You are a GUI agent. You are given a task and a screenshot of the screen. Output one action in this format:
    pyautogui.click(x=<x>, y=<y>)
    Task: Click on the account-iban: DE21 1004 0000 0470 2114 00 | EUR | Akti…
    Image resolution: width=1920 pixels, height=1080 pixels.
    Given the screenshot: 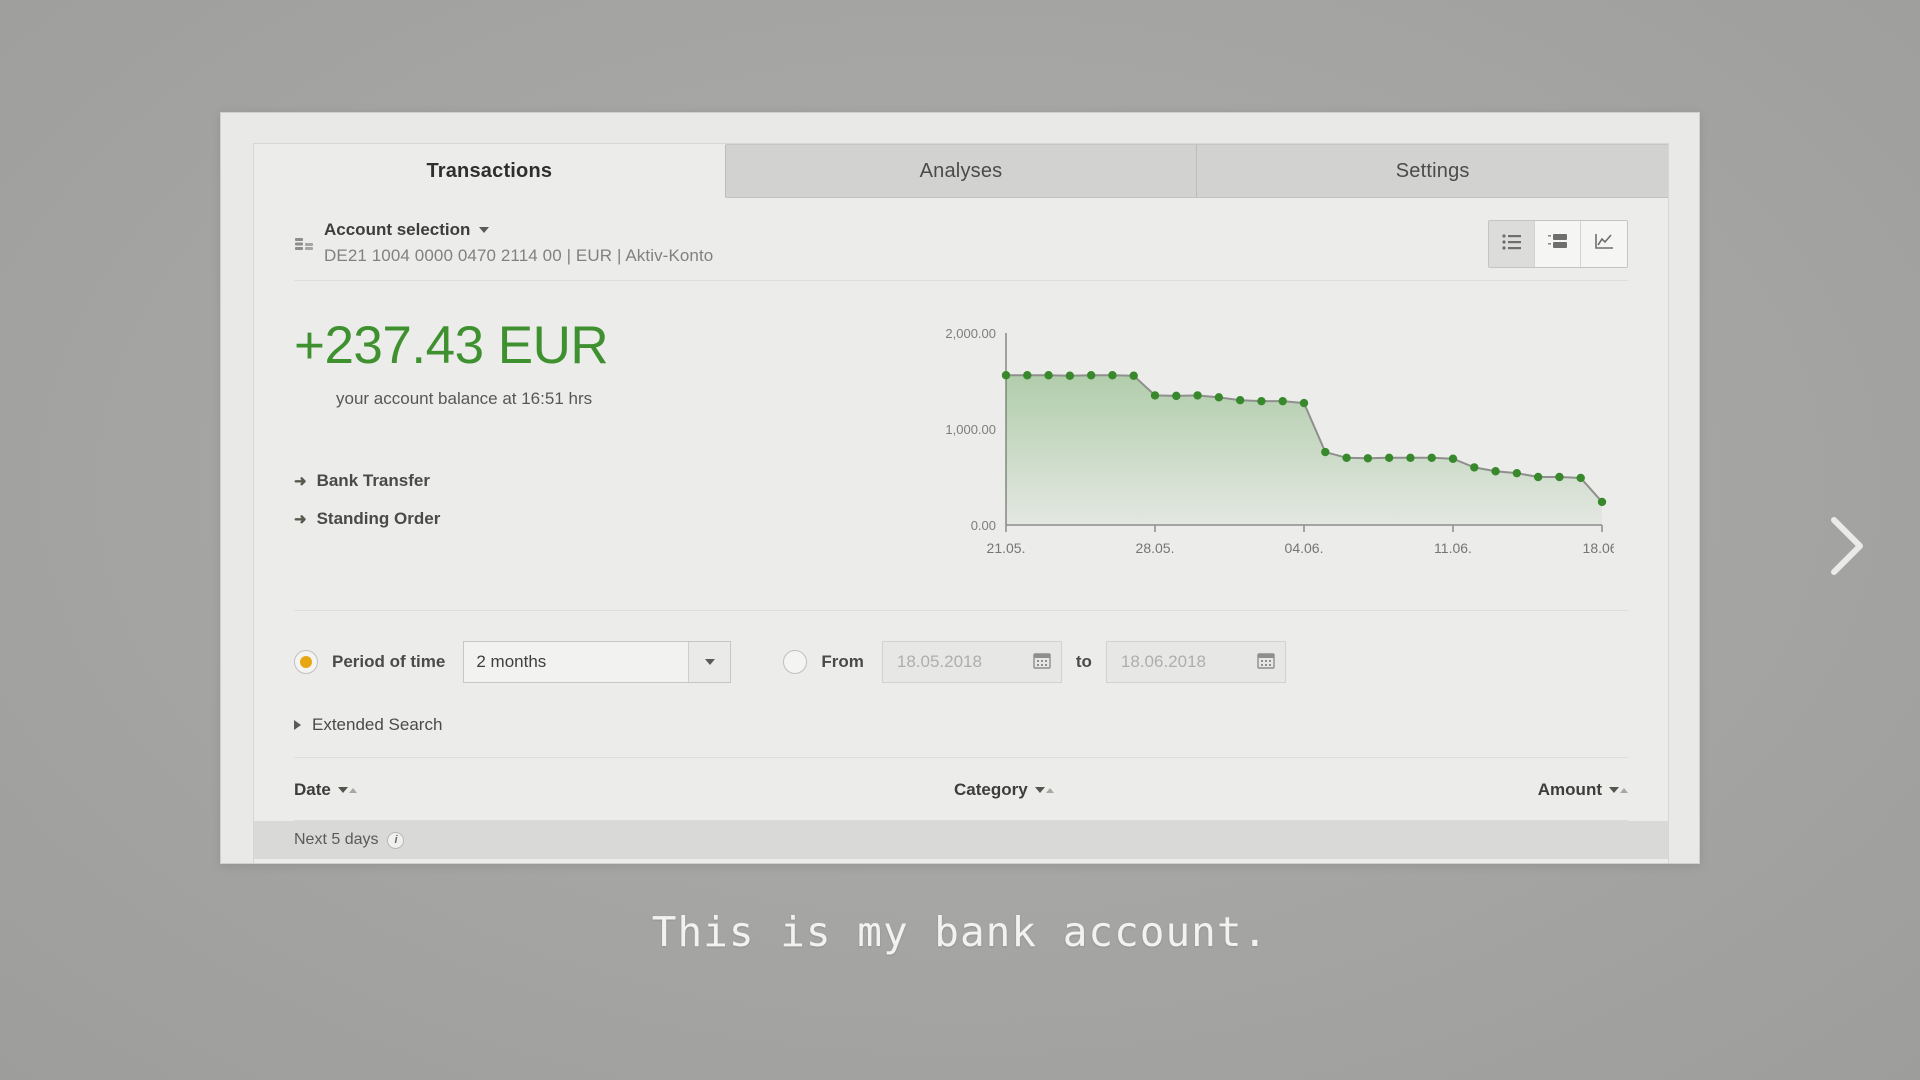 What is the action you would take?
    pyautogui.click(x=519, y=255)
    